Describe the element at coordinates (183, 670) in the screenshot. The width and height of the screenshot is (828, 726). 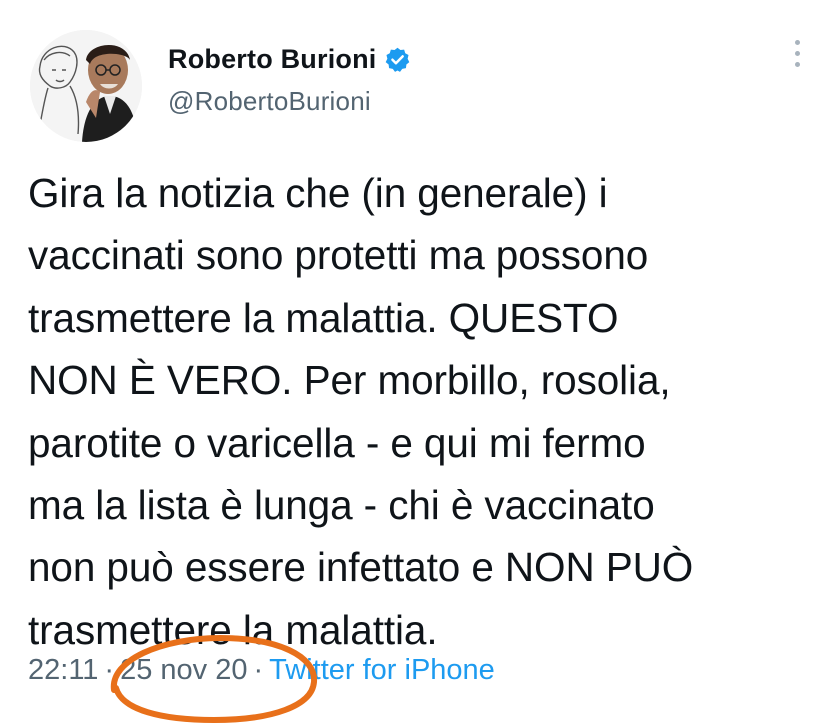
I see `tweet-date: 25 nov 20` at that location.